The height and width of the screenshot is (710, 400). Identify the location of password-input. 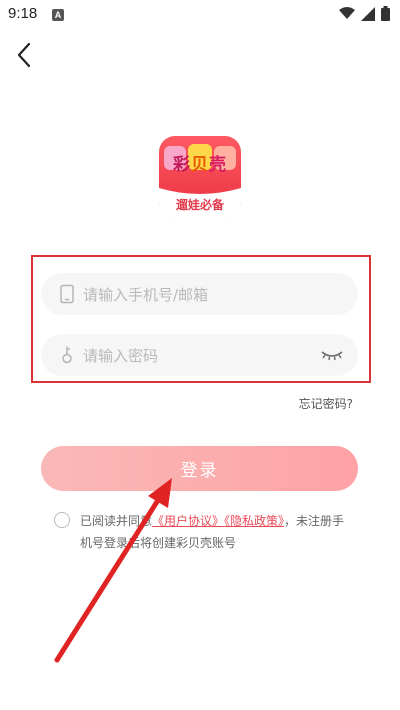
(198, 356).